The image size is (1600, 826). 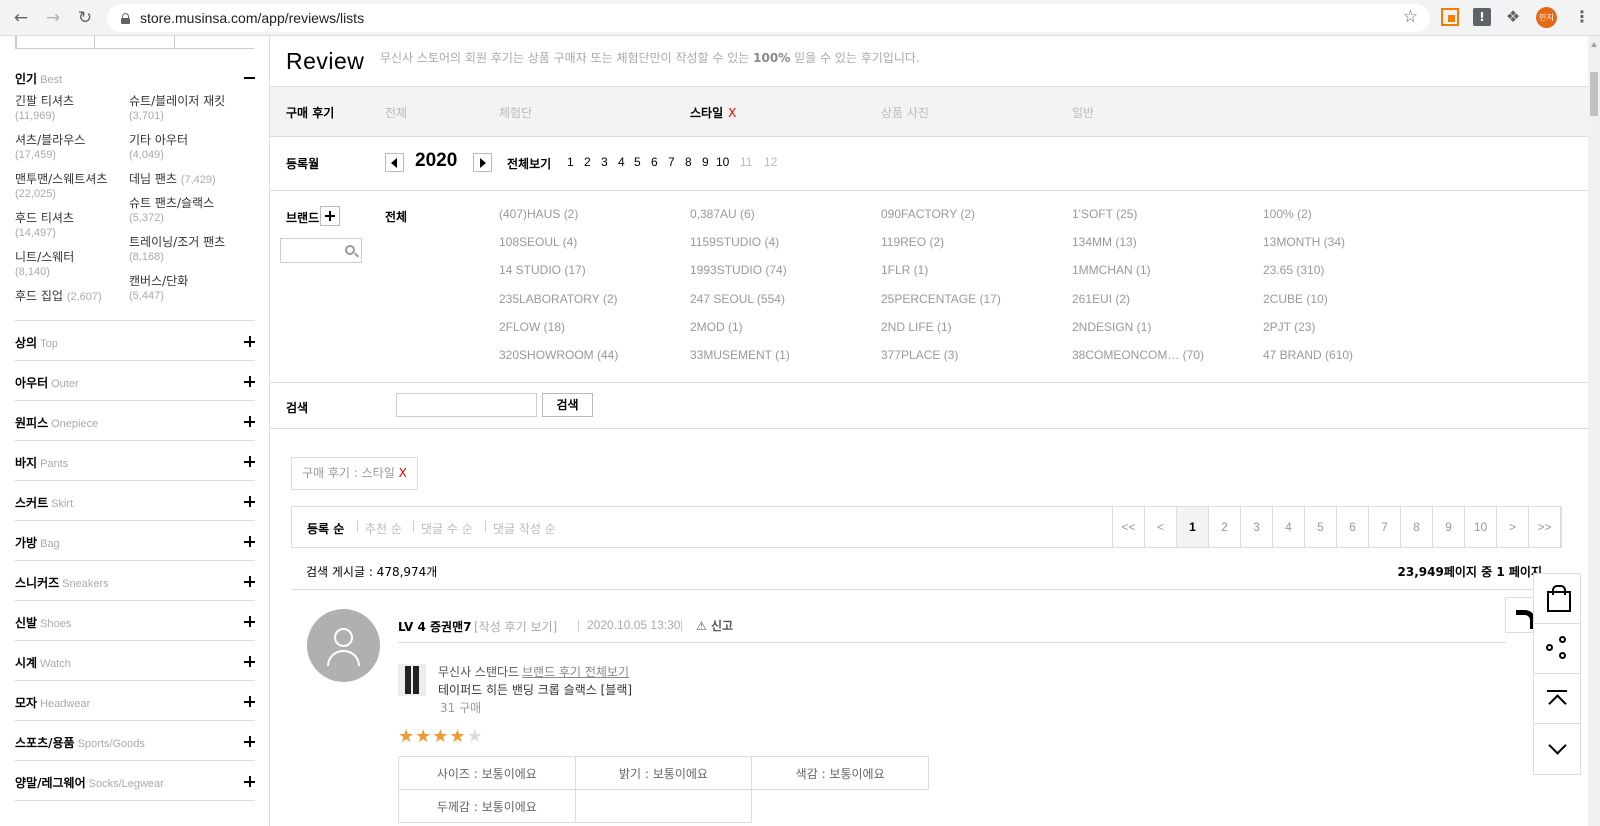 What do you see at coordinates (252, 18) in the screenshot?
I see `url-text: store.musinsa.com/app/reviews/lists` at bounding box center [252, 18].